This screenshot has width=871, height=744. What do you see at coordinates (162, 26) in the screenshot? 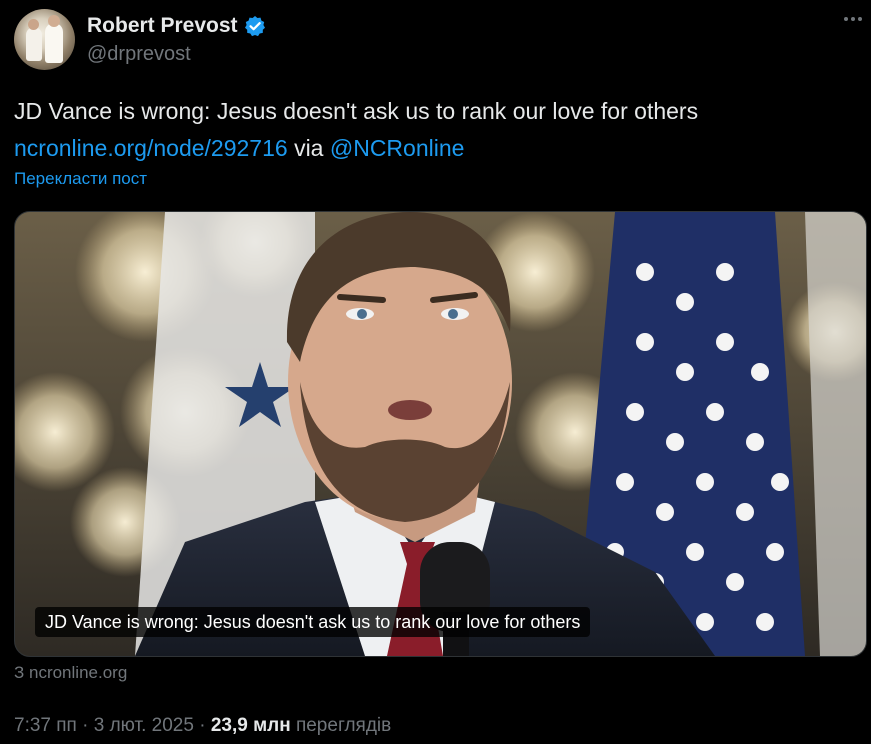
I see `author-name: Robert Prevost` at bounding box center [162, 26].